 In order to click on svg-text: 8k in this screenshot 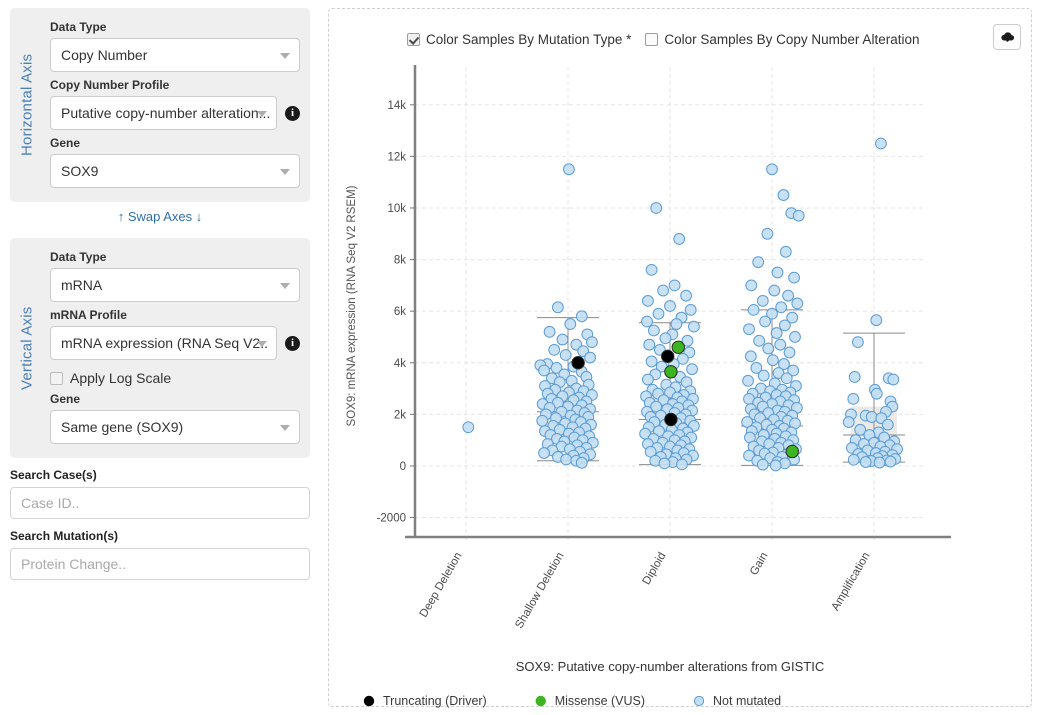, I will do `click(400, 261)`.